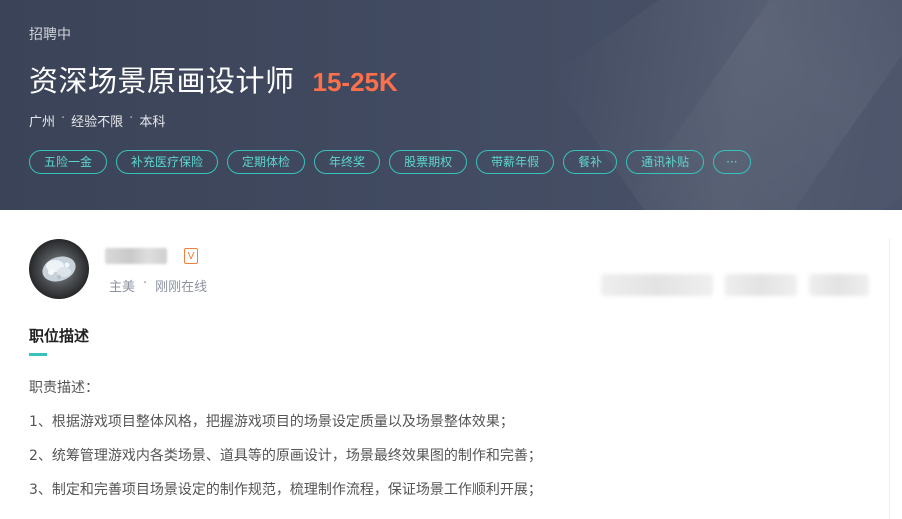  I want to click on recruiter-role: 主美, so click(122, 287).